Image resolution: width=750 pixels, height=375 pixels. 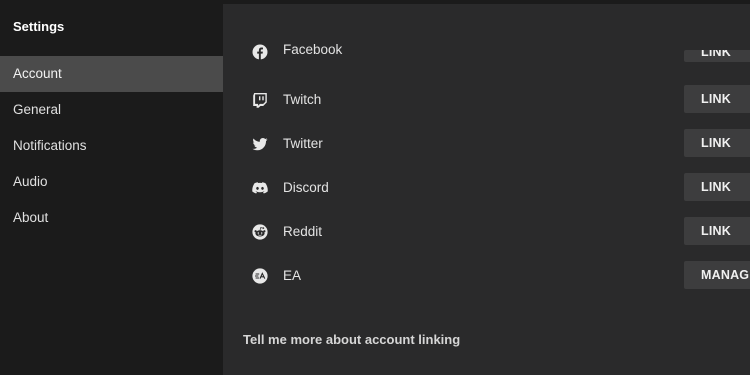 I want to click on discord-icon, so click(x=260, y=188).